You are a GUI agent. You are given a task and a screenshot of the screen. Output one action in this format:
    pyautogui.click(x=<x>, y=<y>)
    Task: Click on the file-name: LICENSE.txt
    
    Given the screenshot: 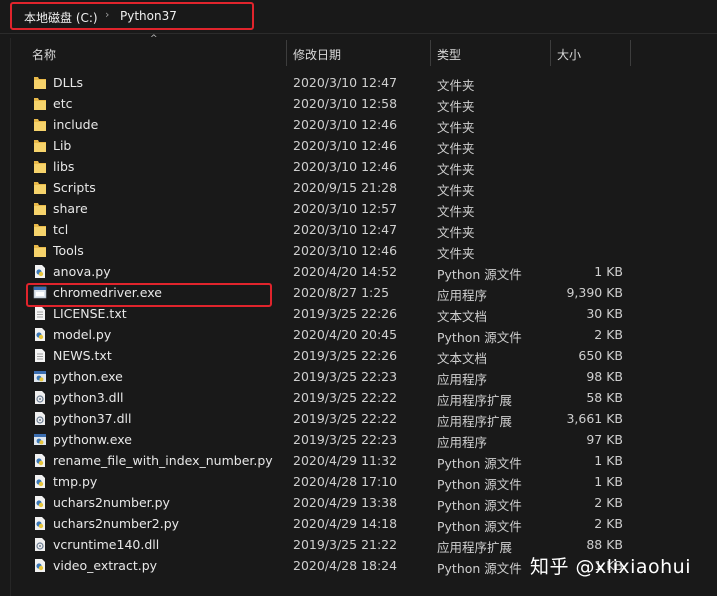 What is the action you would take?
    pyautogui.click(x=90, y=313)
    